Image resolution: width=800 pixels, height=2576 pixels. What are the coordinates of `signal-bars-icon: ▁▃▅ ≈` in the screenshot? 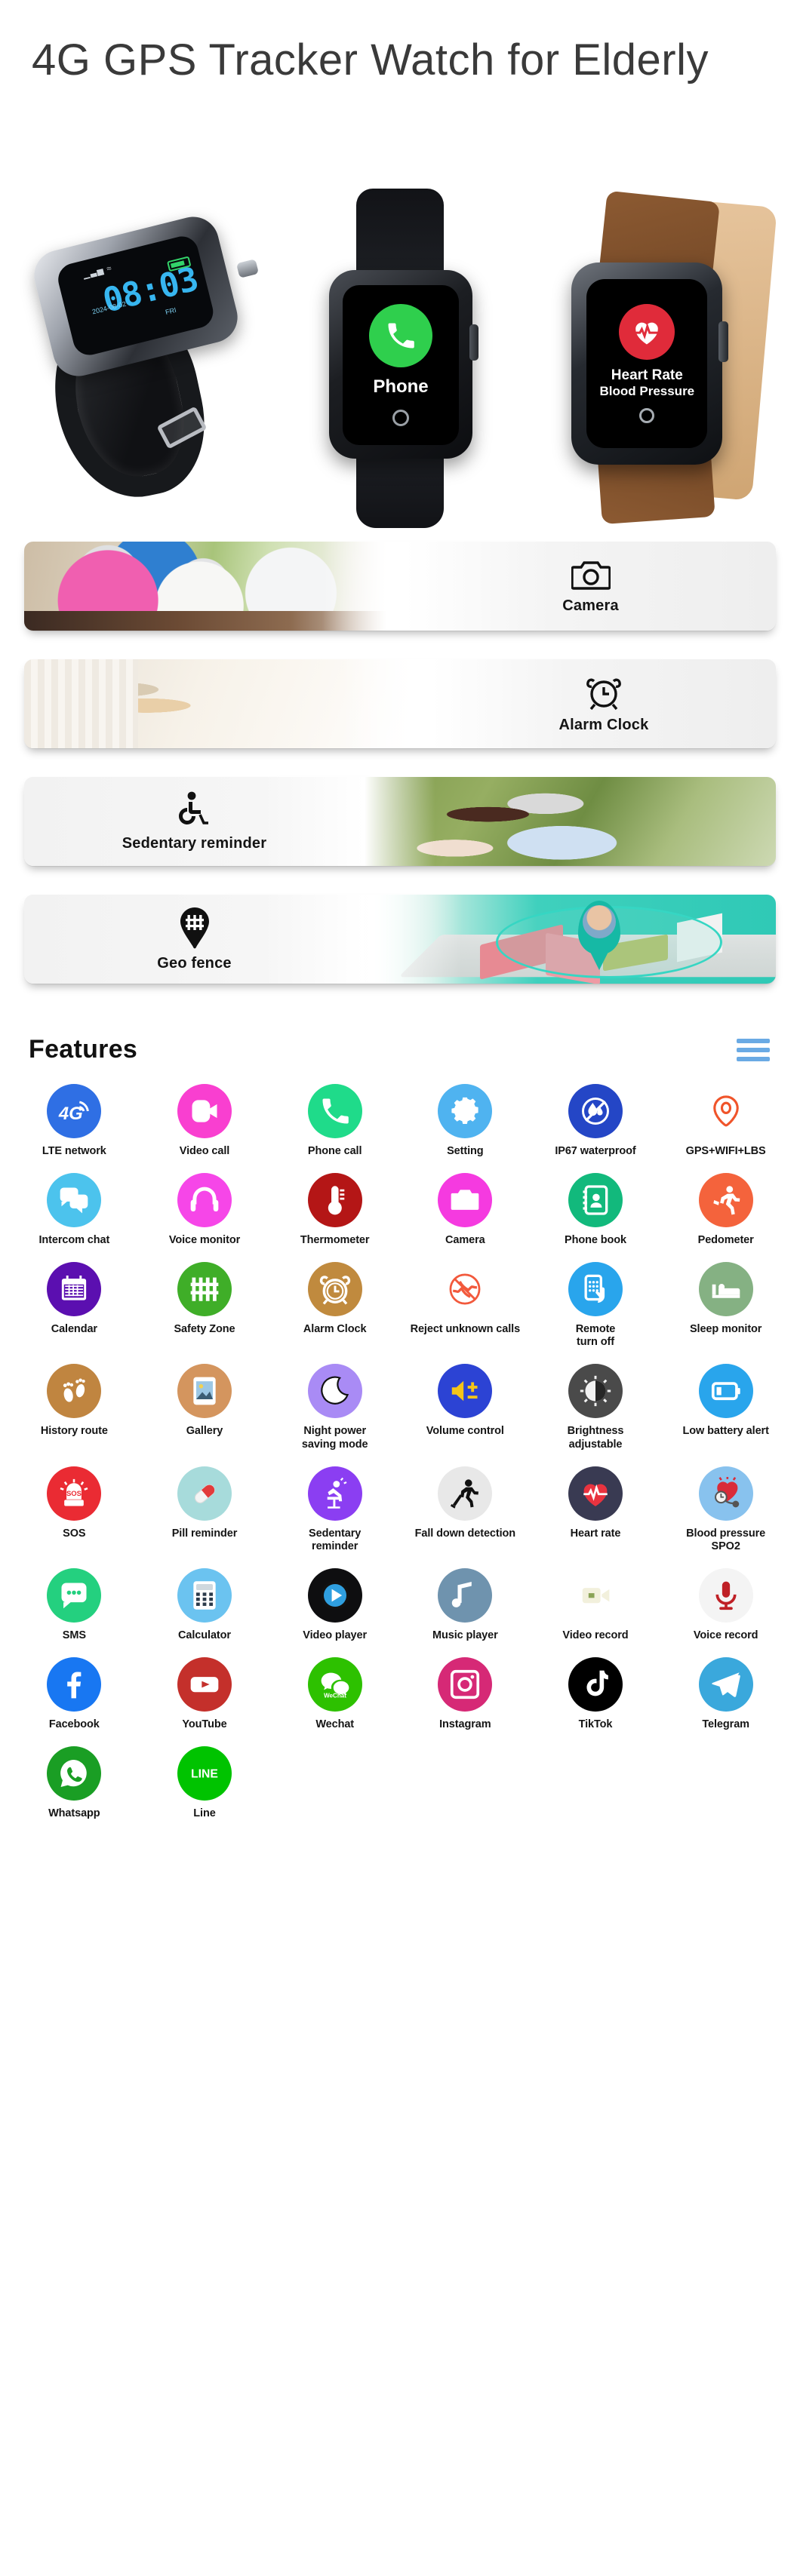 It's located at (97, 271).